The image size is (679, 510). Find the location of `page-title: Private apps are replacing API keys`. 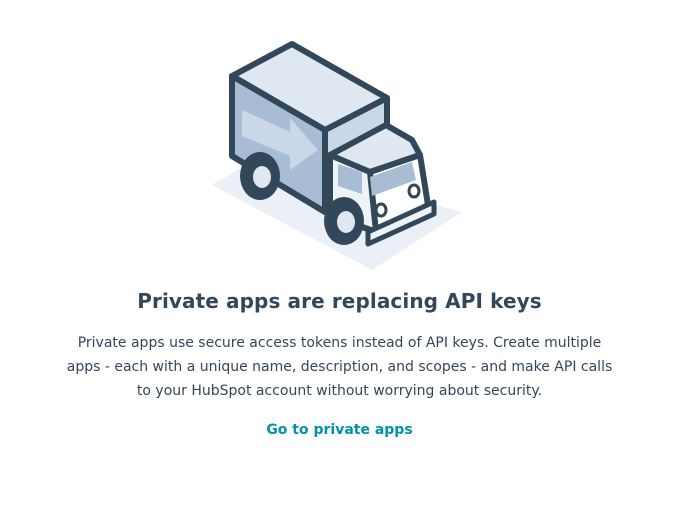

page-title: Private apps are replacing API keys is located at coordinates (339, 301).